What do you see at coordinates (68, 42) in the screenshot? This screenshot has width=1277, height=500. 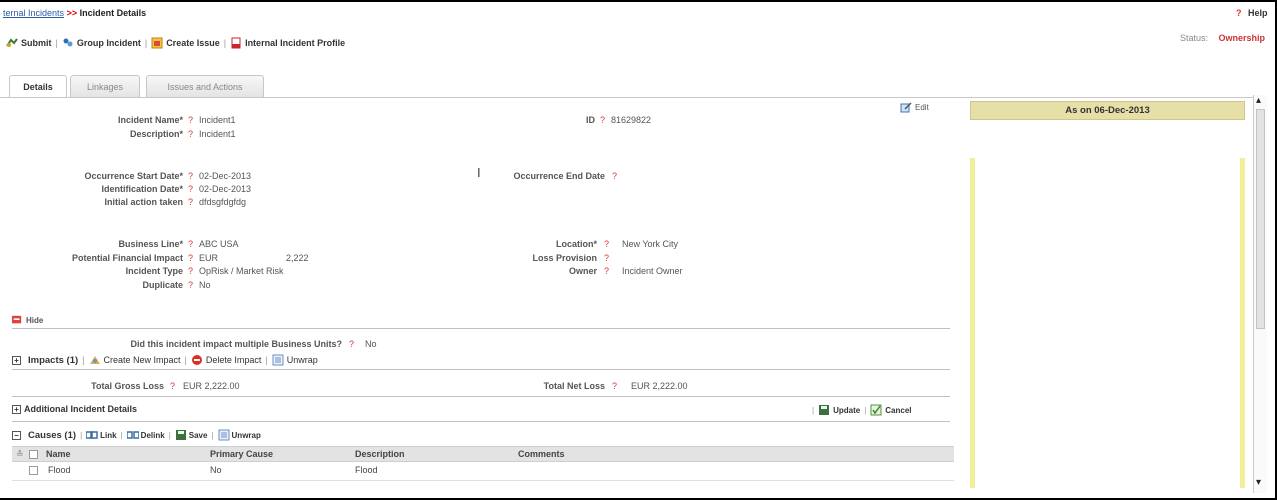 I see `group-icon` at bounding box center [68, 42].